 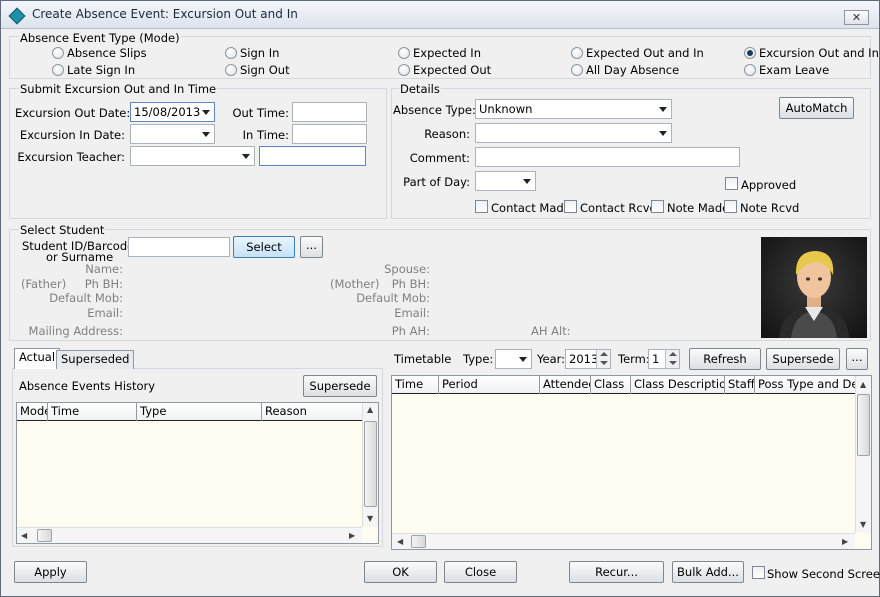 I want to click on timetable-horizontal-scrollbar: ◀ ▶, so click(x=623, y=541).